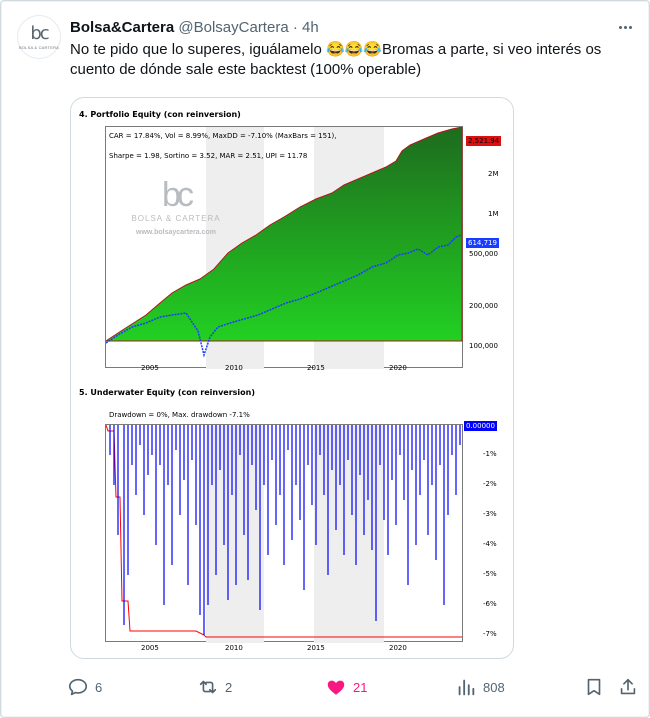  Describe the element at coordinates (480, 426) in the screenshot. I see `underwater-value-badge: 0.00000` at that location.